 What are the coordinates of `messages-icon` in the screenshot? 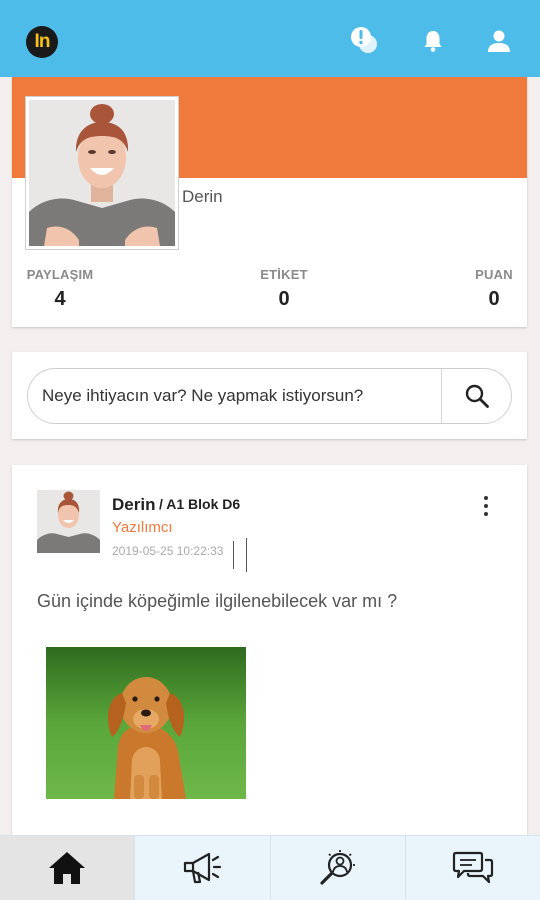 It's located at (472, 867).